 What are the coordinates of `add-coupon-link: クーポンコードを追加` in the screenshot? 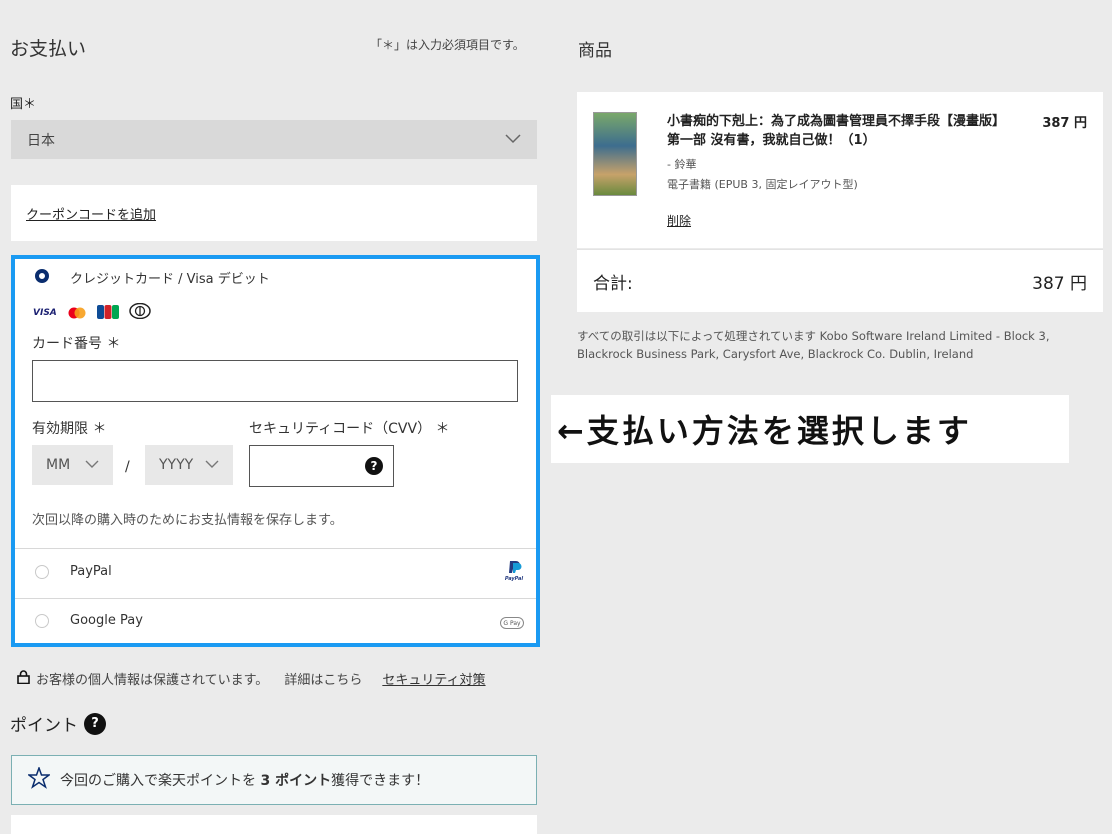 It's located at (91, 213).